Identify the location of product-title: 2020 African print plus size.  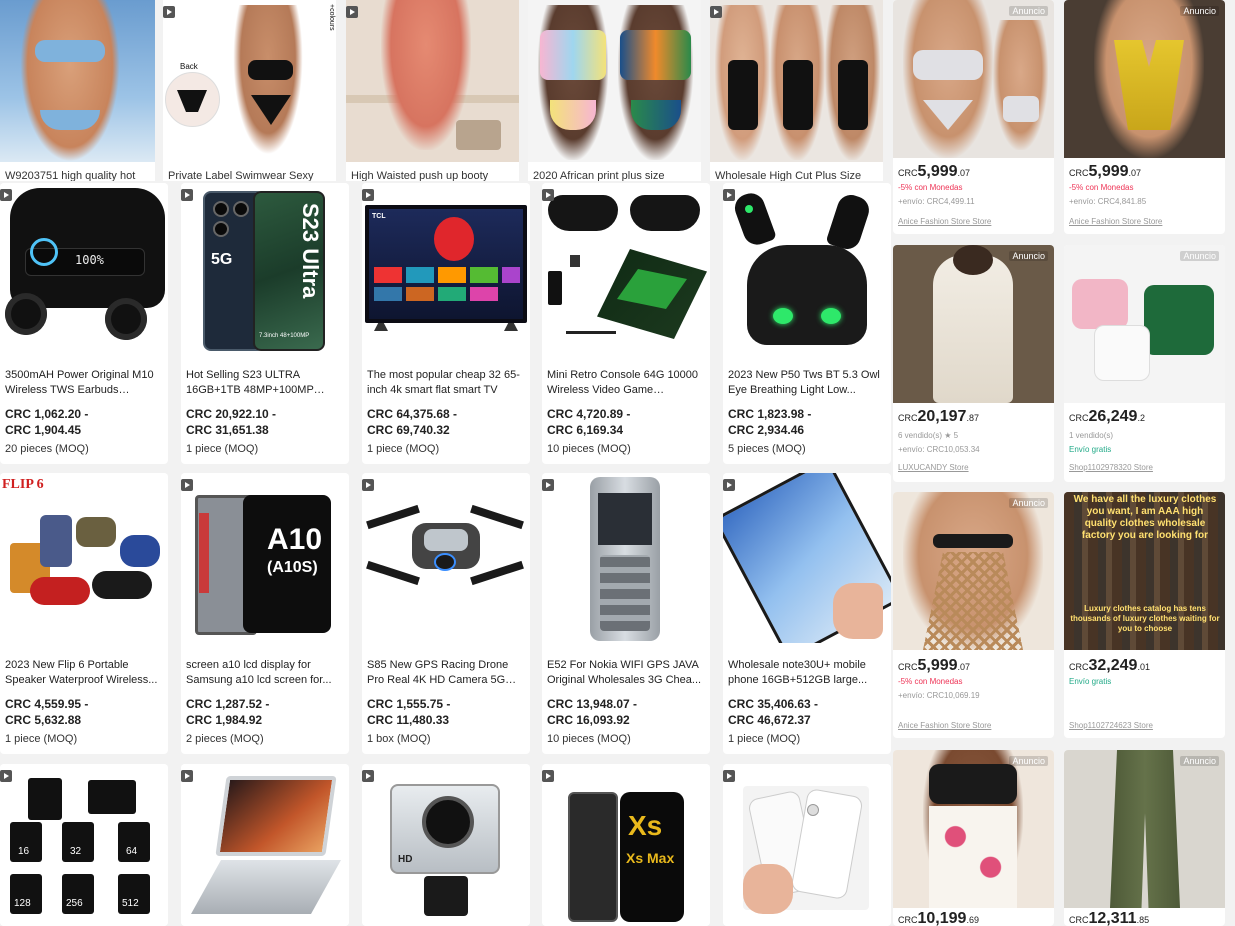
(598, 175).